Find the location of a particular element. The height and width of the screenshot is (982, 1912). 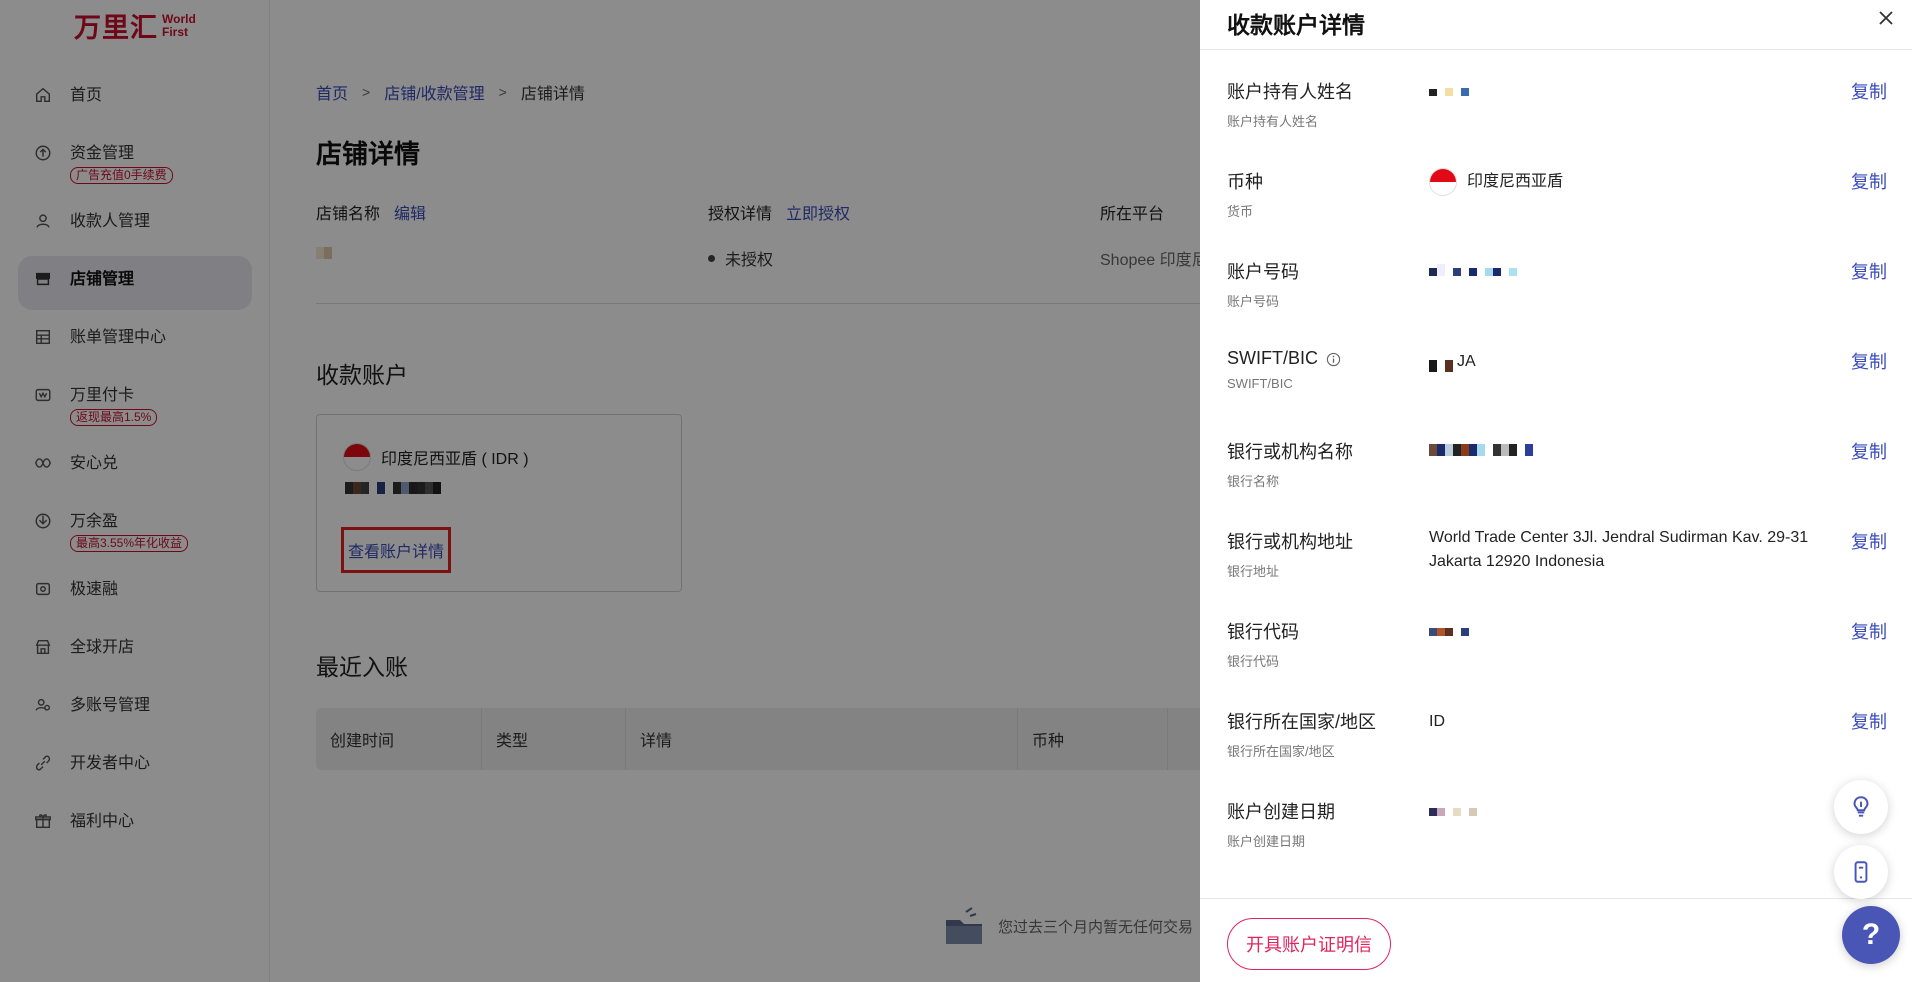

field-currency: 币种 货币 印度尼西亚盾 复制 is located at coordinates (1557, 213).